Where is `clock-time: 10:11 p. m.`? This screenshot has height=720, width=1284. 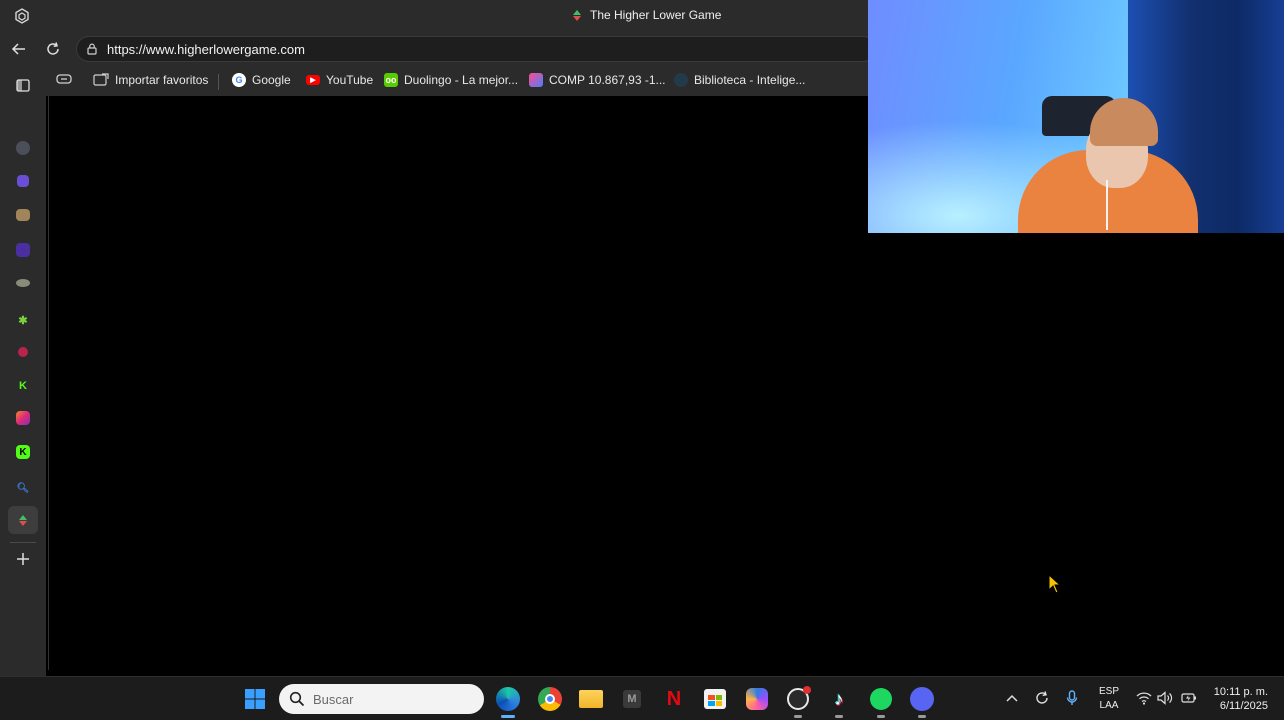 clock-time: 10:11 p. m. is located at coordinates (1240, 692).